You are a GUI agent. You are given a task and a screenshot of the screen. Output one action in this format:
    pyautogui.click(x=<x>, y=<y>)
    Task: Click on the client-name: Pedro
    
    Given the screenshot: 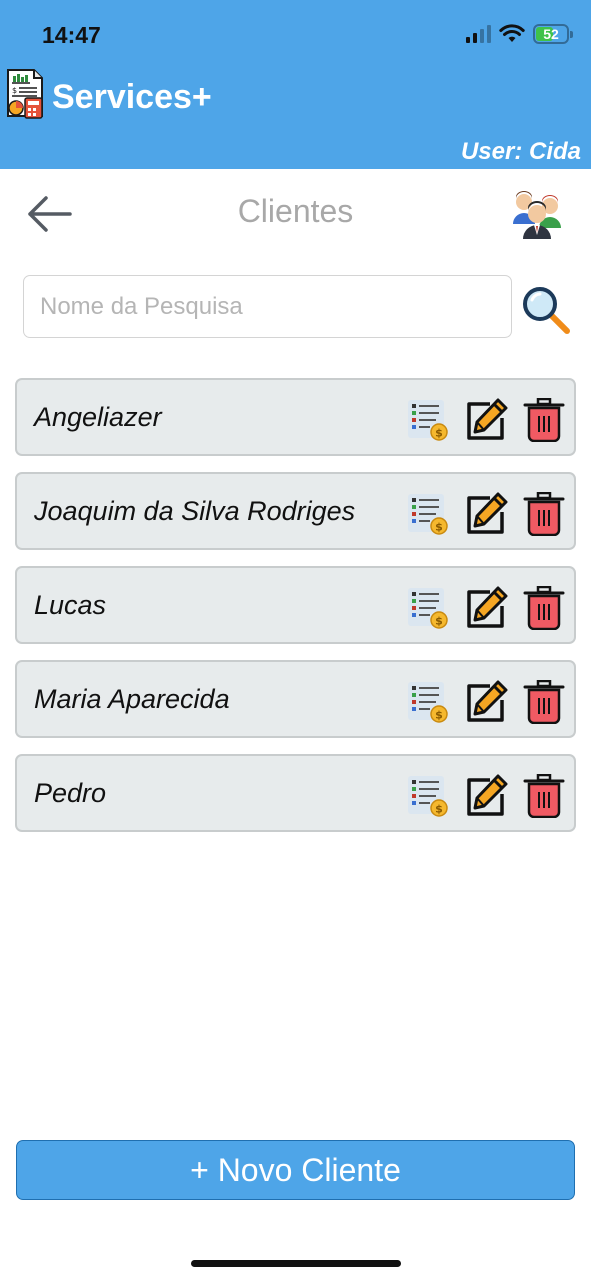 What is the action you would take?
    pyautogui.click(x=70, y=793)
    